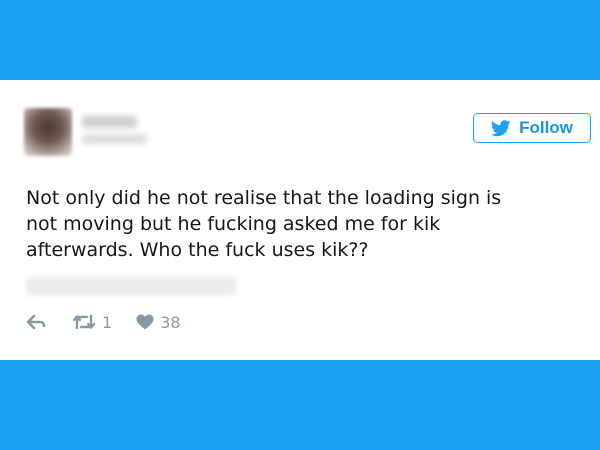 The width and height of the screenshot is (600, 450). I want to click on reply-icon, so click(36, 322).